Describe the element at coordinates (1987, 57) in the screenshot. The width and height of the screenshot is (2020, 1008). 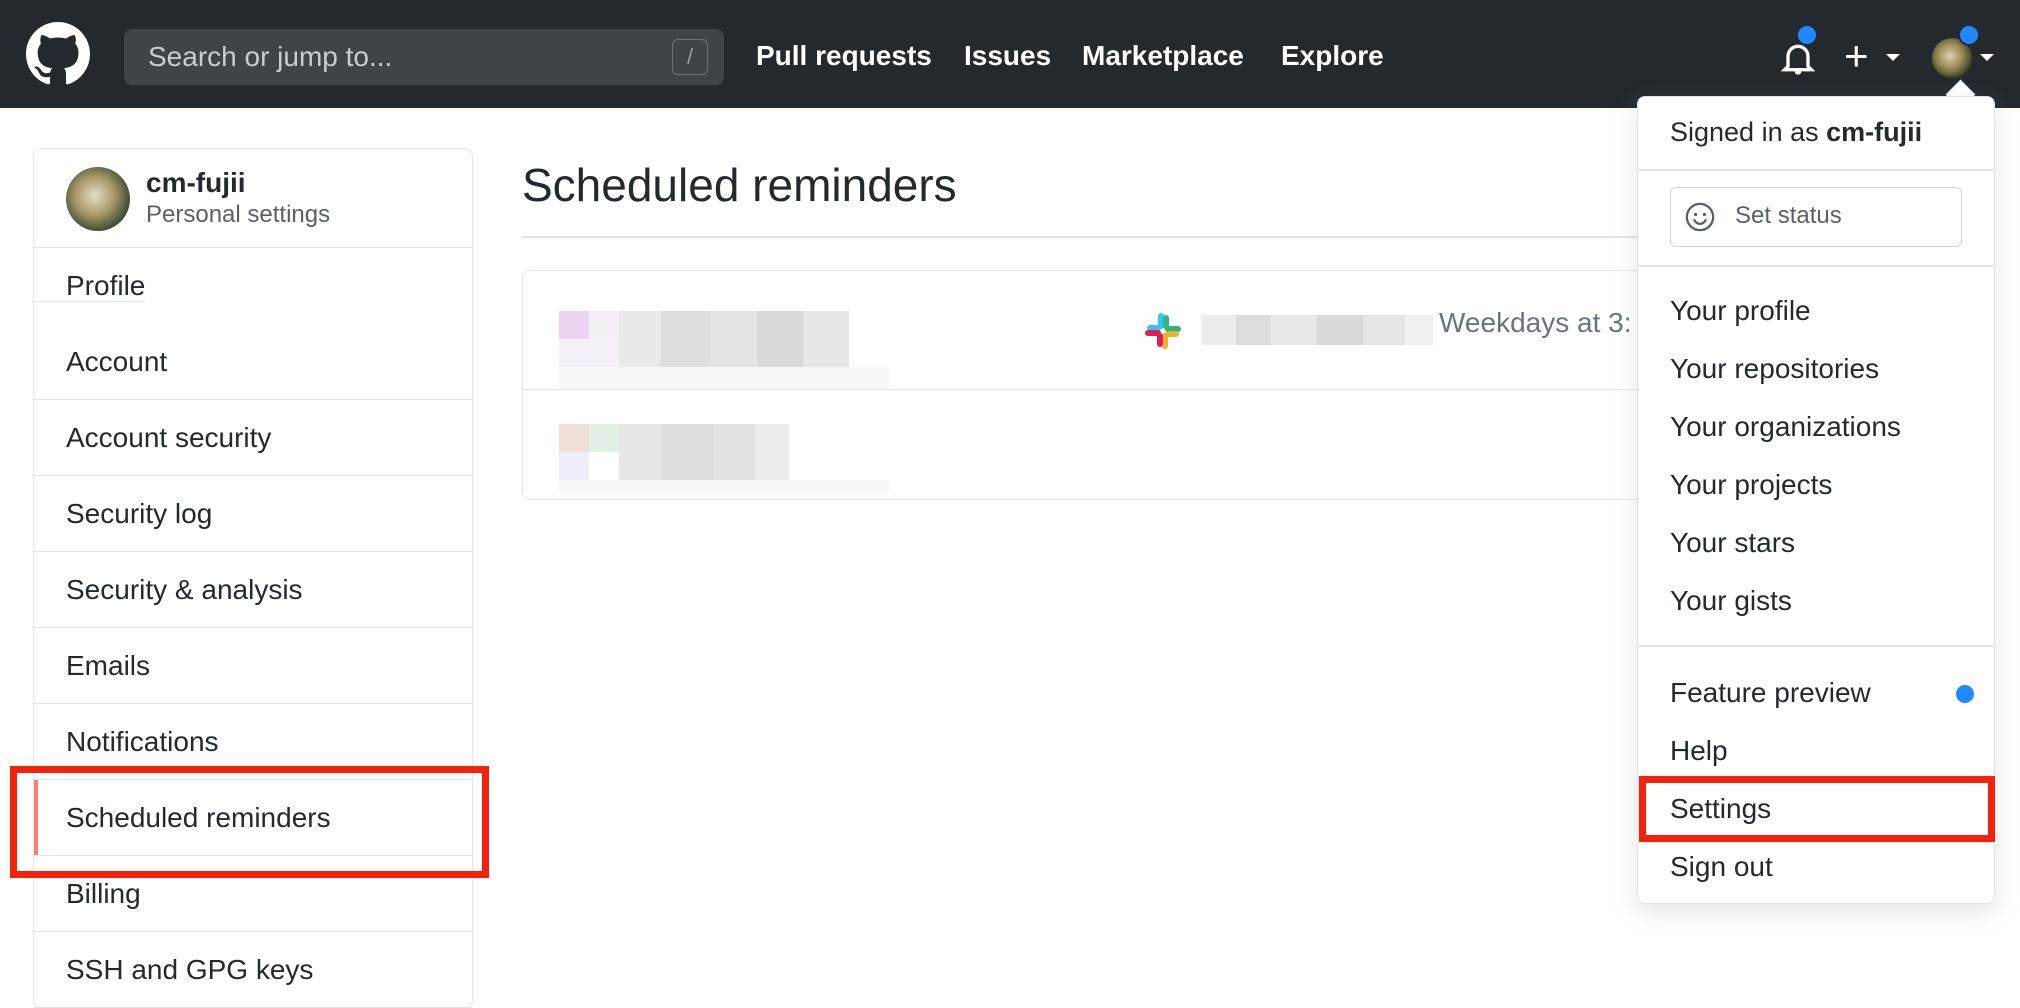
I see `avatar-chevron-down-icon` at that location.